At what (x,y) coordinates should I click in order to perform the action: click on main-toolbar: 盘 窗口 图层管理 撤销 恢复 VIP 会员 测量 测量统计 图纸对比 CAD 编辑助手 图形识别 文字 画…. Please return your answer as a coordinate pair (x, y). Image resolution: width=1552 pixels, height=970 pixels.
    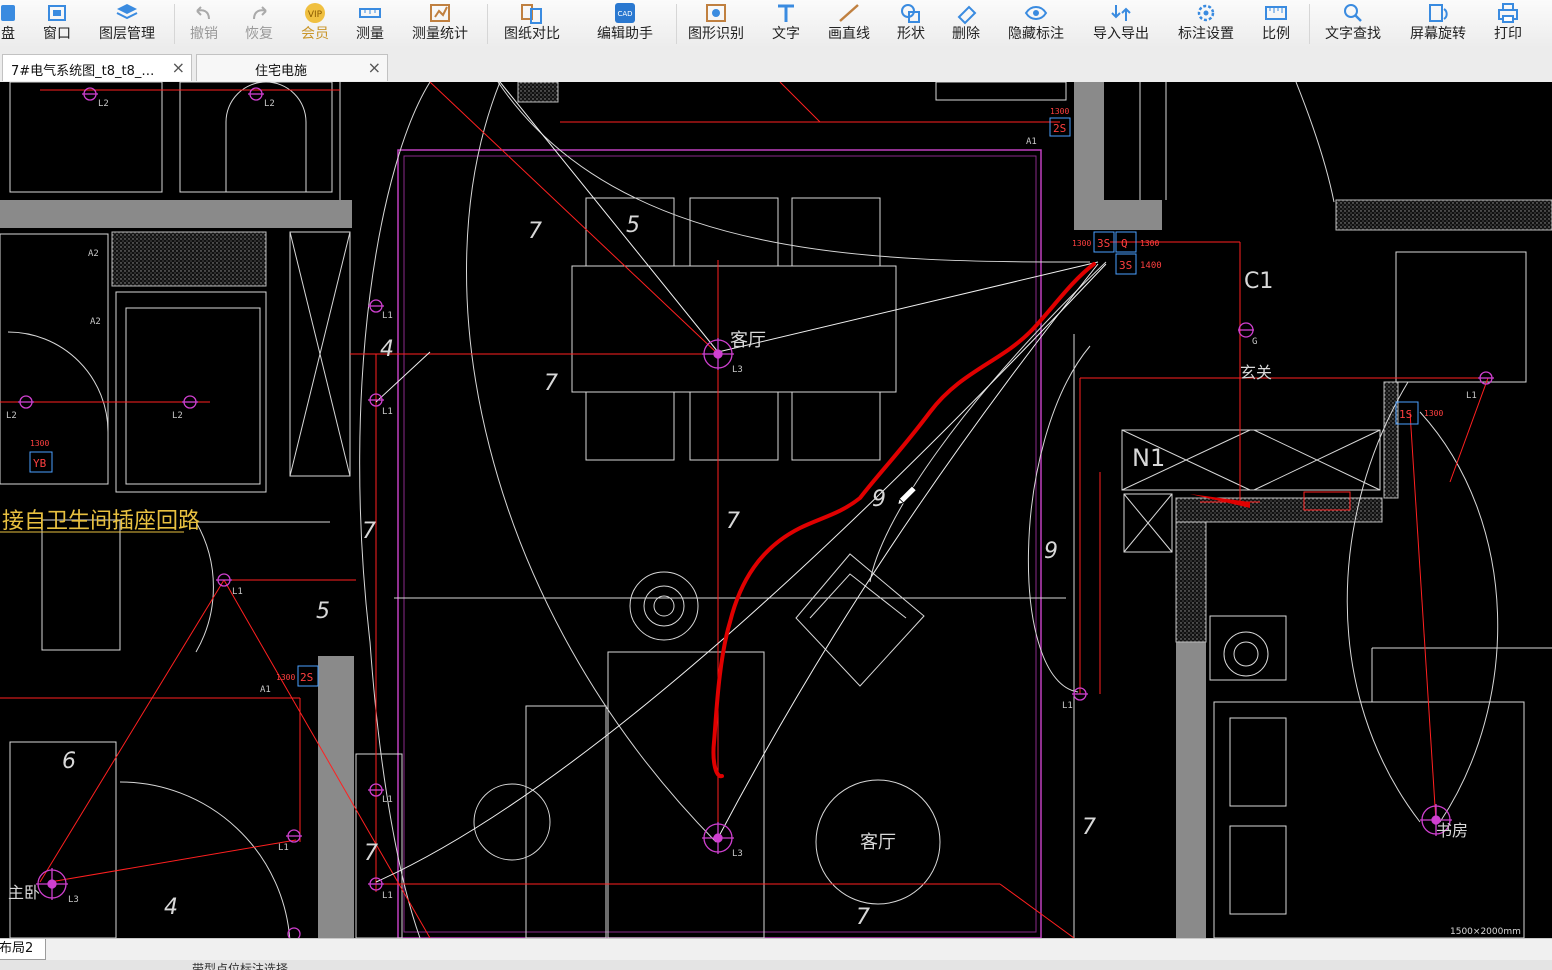
    Looking at the image, I should click on (776, 24).